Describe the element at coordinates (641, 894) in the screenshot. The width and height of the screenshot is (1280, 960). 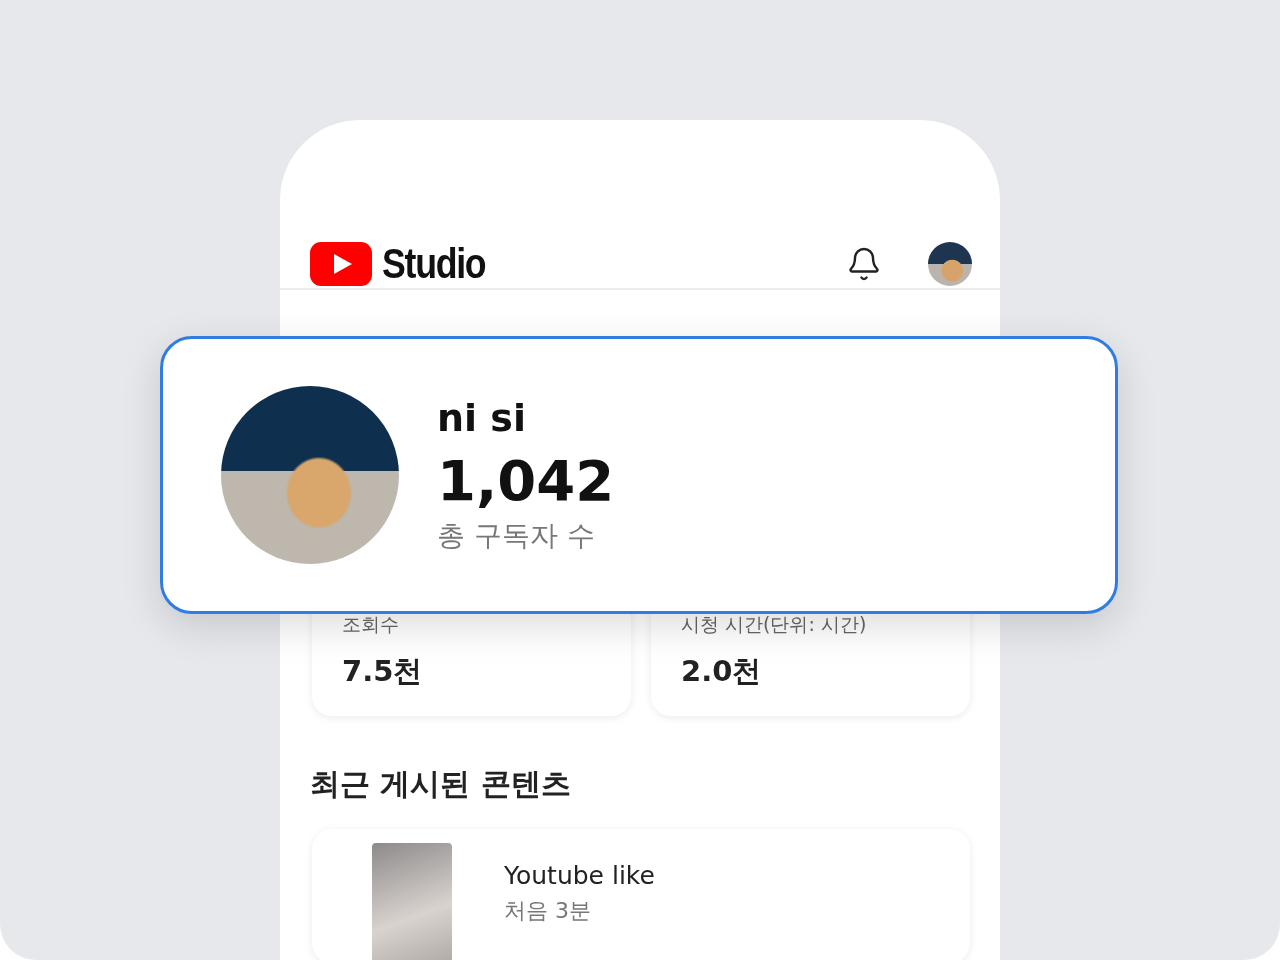
I see `content-card: Youtube like 처음 3분` at that location.